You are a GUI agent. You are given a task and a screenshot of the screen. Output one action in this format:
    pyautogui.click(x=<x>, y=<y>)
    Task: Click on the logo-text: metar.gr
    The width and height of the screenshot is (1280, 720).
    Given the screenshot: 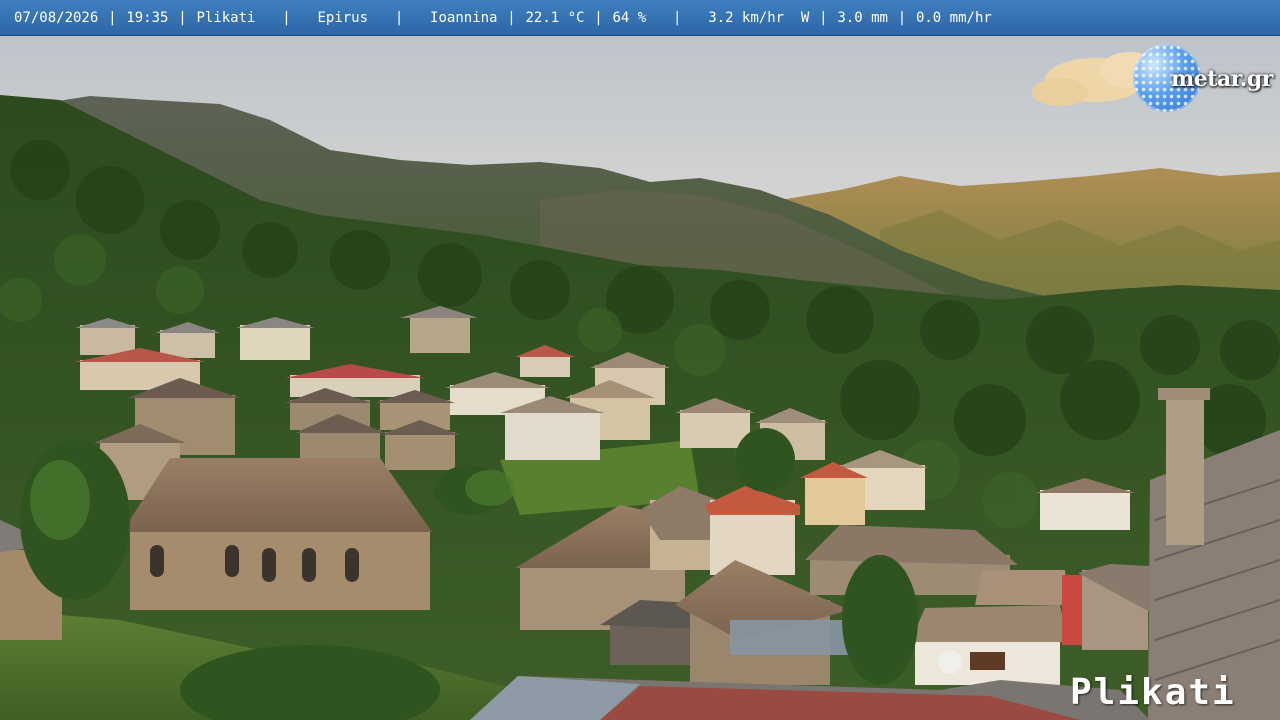 What is the action you would take?
    pyautogui.click(x=1222, y=79)
    